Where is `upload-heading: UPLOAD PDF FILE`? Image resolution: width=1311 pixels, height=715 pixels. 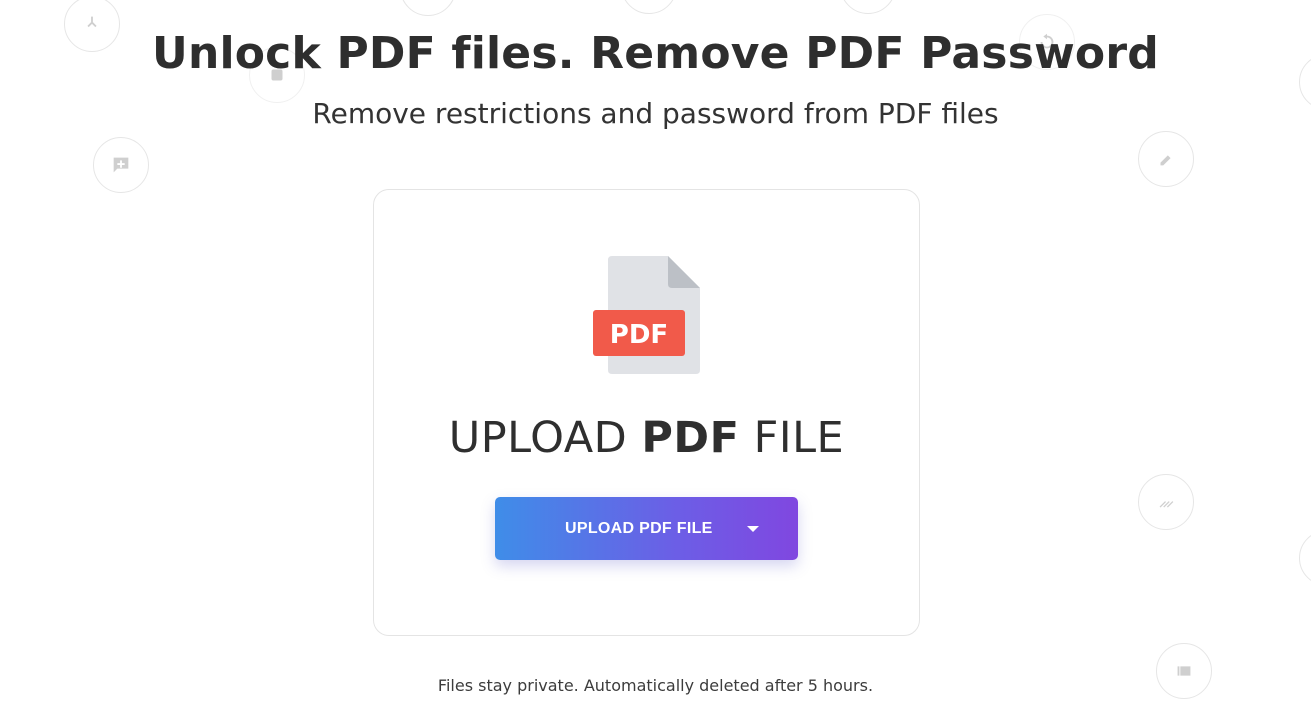
upload-heading: UPLOAD PDF FILE is located at coordinates (646, 438).